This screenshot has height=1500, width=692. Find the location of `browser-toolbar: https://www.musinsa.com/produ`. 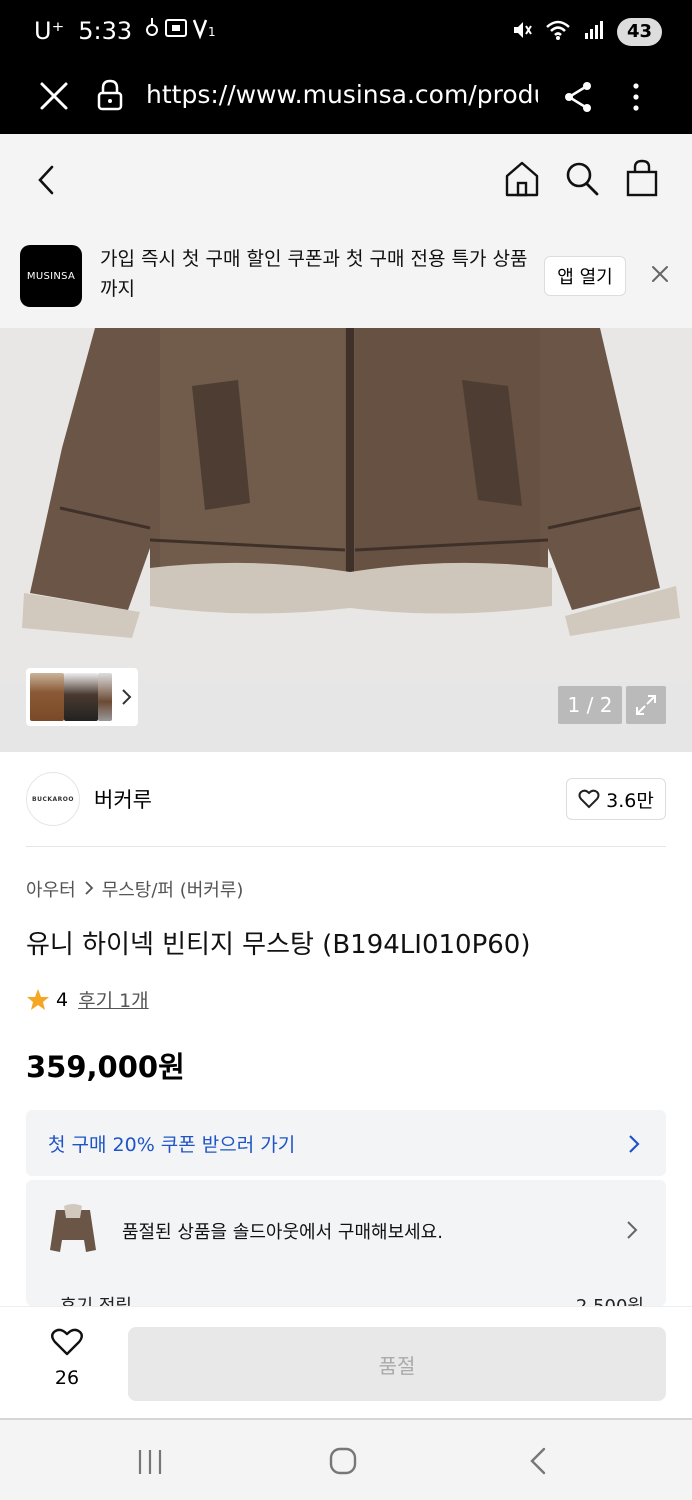

browser-toolbar: https://www.musinsa.com/produ is located at coordinates (346, 99).